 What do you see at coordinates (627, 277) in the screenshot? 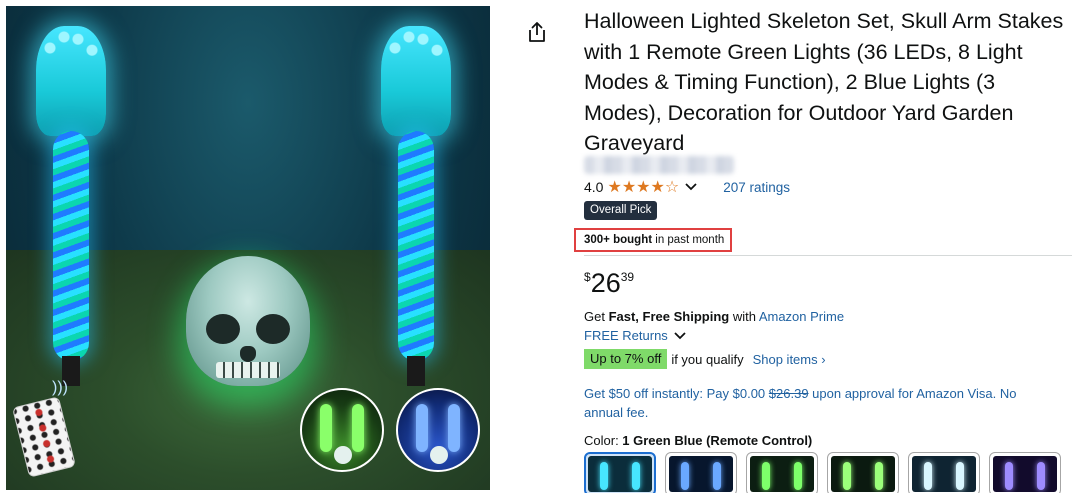
I see `price-fraction: 39` at bounding box center [627, 277].